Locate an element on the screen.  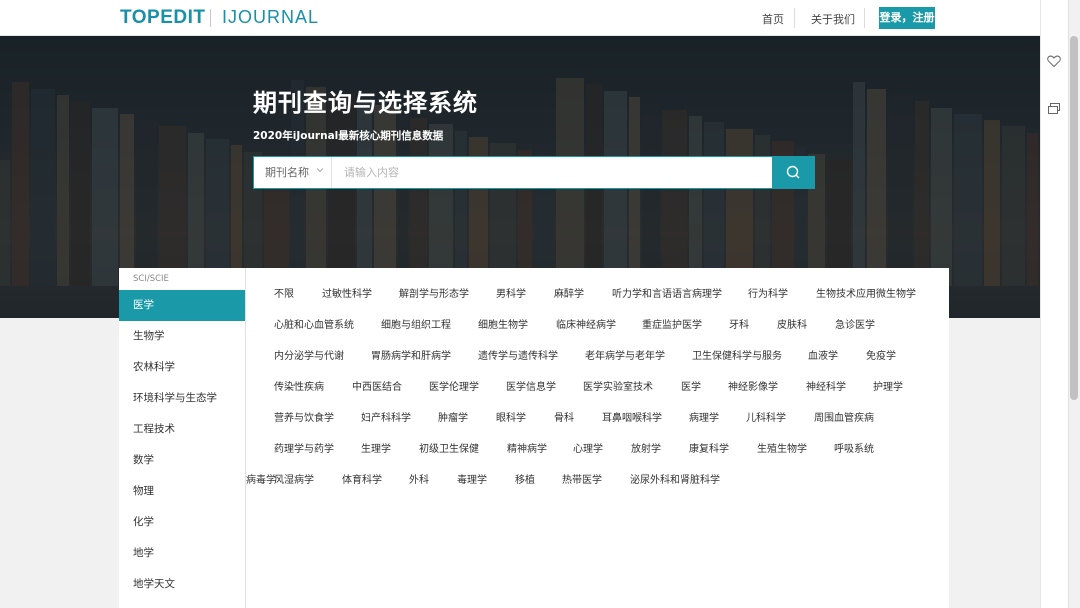
subject-tag: 细胞生物学 is located at coordinates (503, 323).